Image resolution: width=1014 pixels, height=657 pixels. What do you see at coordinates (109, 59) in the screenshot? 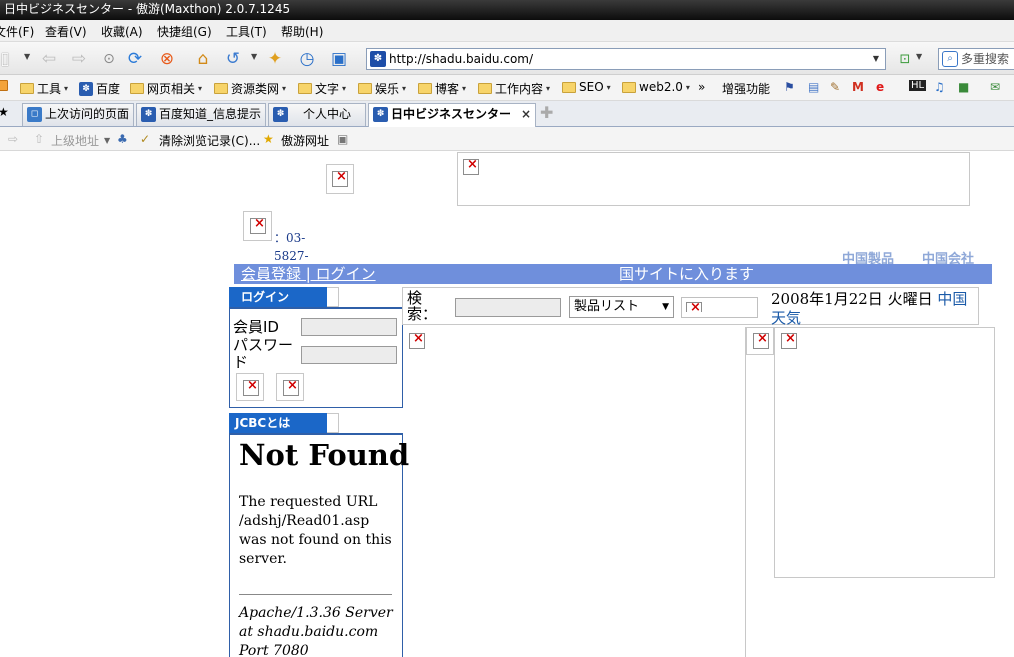
I see `history-dropdown-icon: ⊙` at bounding box center [109, 59].